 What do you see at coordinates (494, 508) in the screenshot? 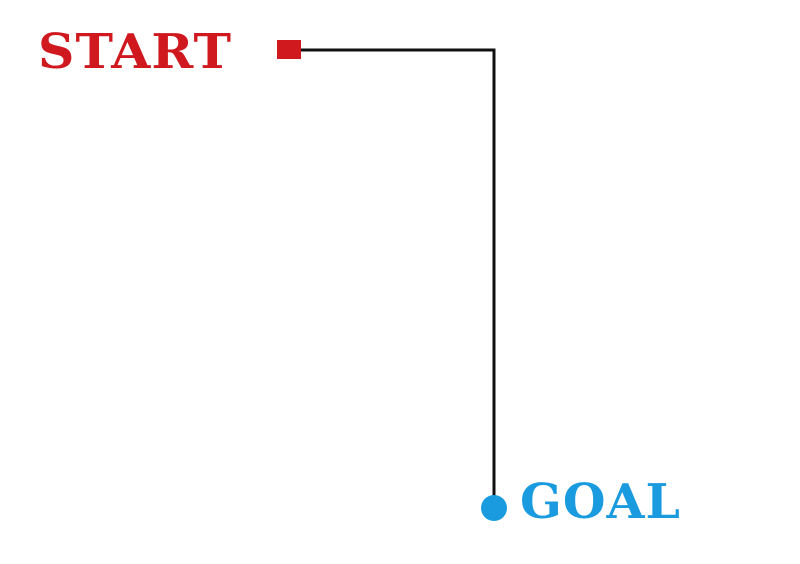
I see `goal-dot-marker` at bounding box center [494, 508].